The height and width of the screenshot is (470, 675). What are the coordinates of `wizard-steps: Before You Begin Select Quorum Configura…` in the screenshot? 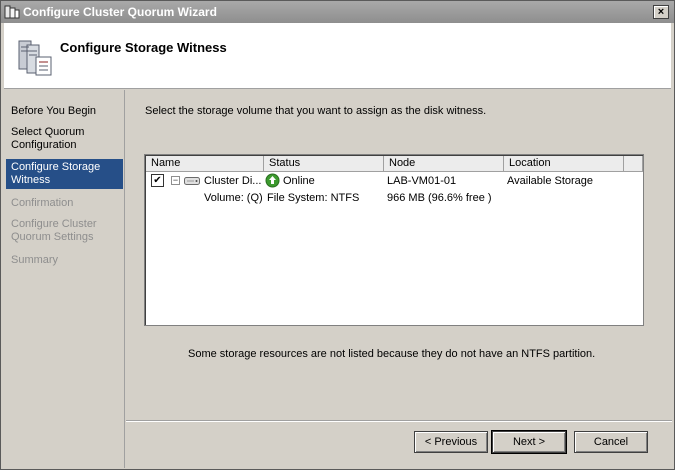 It's located at (64, 279).